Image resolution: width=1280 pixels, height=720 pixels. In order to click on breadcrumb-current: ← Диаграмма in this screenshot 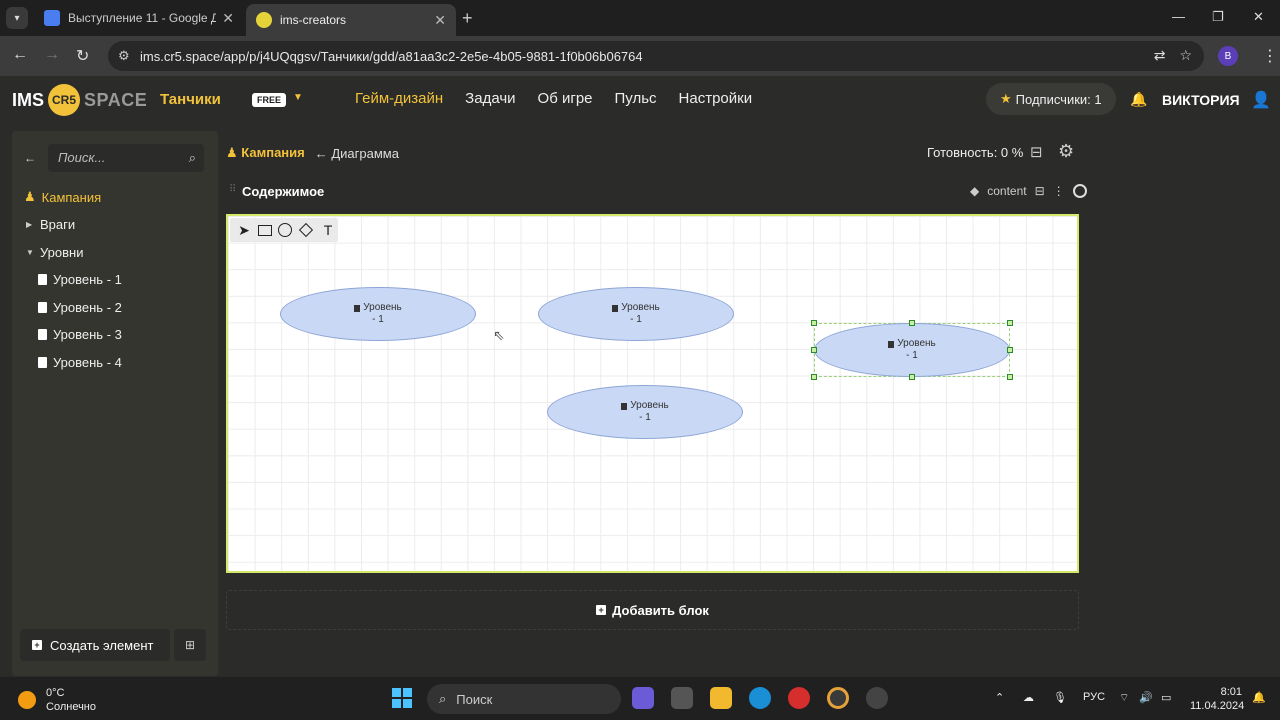, I will do `click(356, 153)`.